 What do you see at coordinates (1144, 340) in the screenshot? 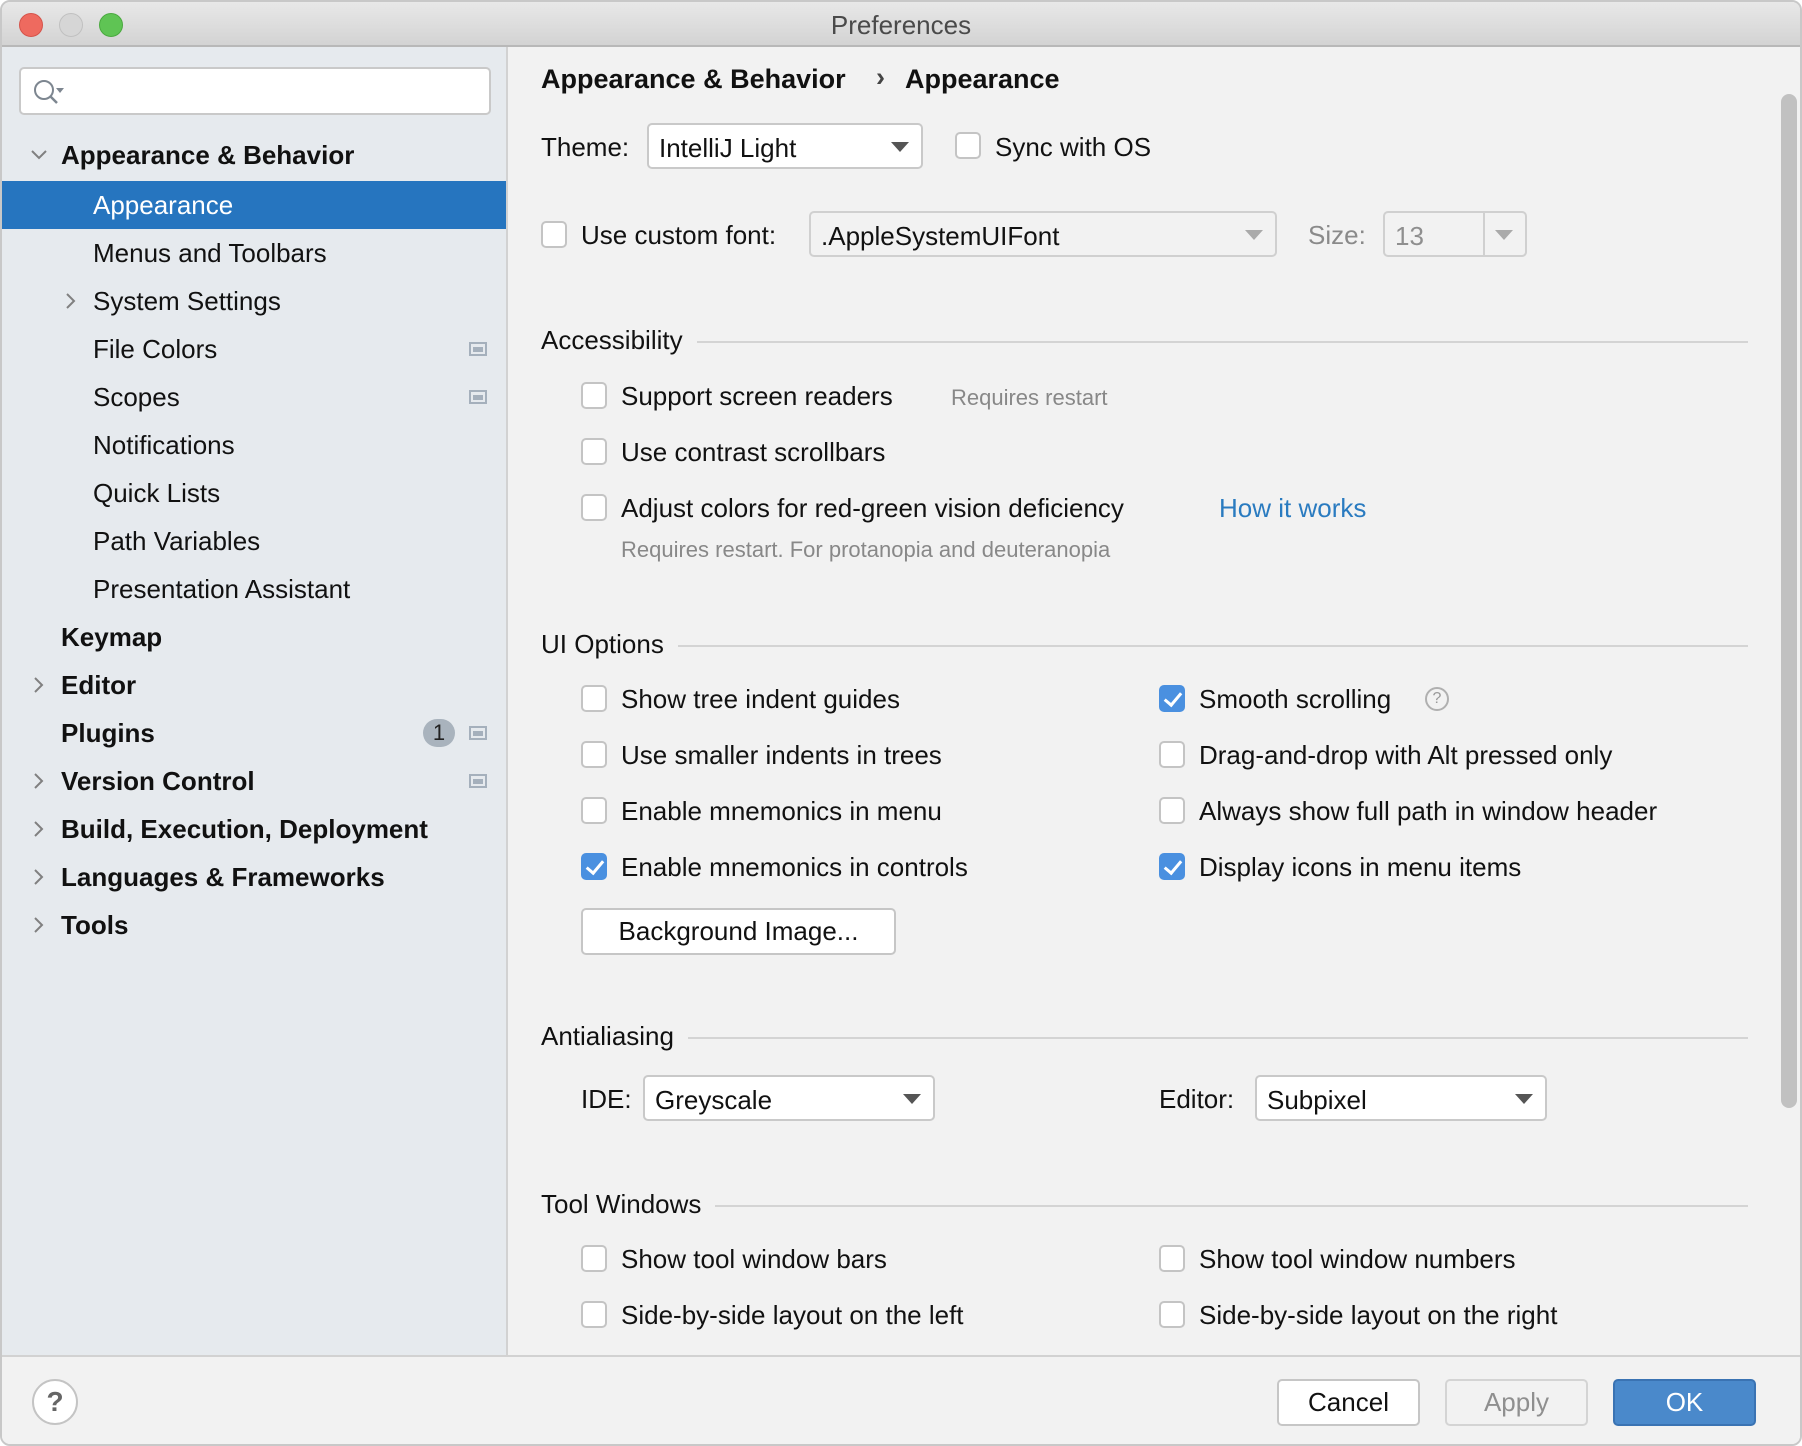
I see `accessibility-section-header: Accessibility` at bounding box center [1144, 340].